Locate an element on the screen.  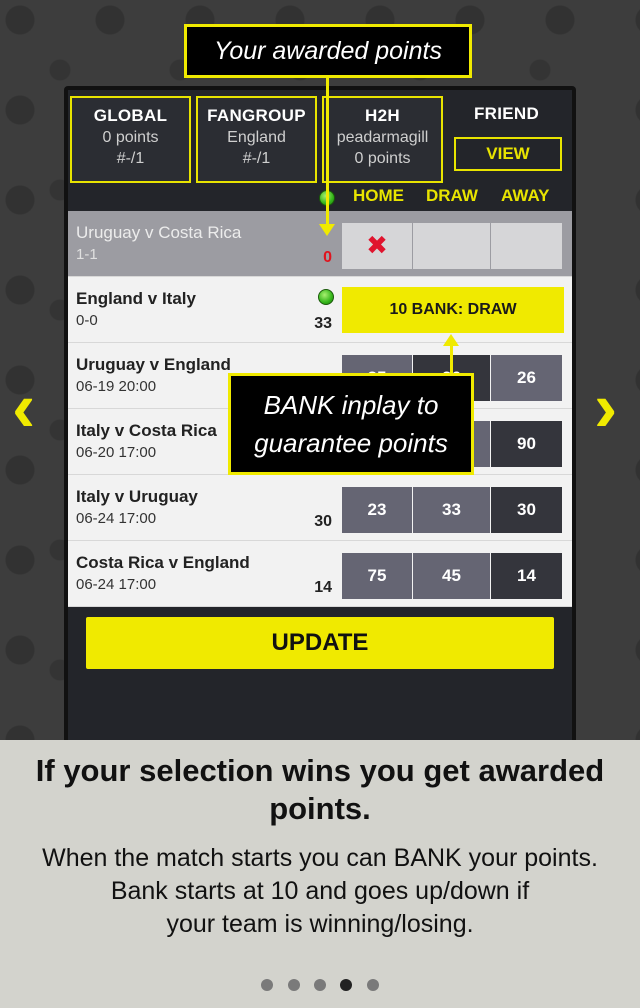
cross-icon: ✖ is located at coordinates (377, 245).